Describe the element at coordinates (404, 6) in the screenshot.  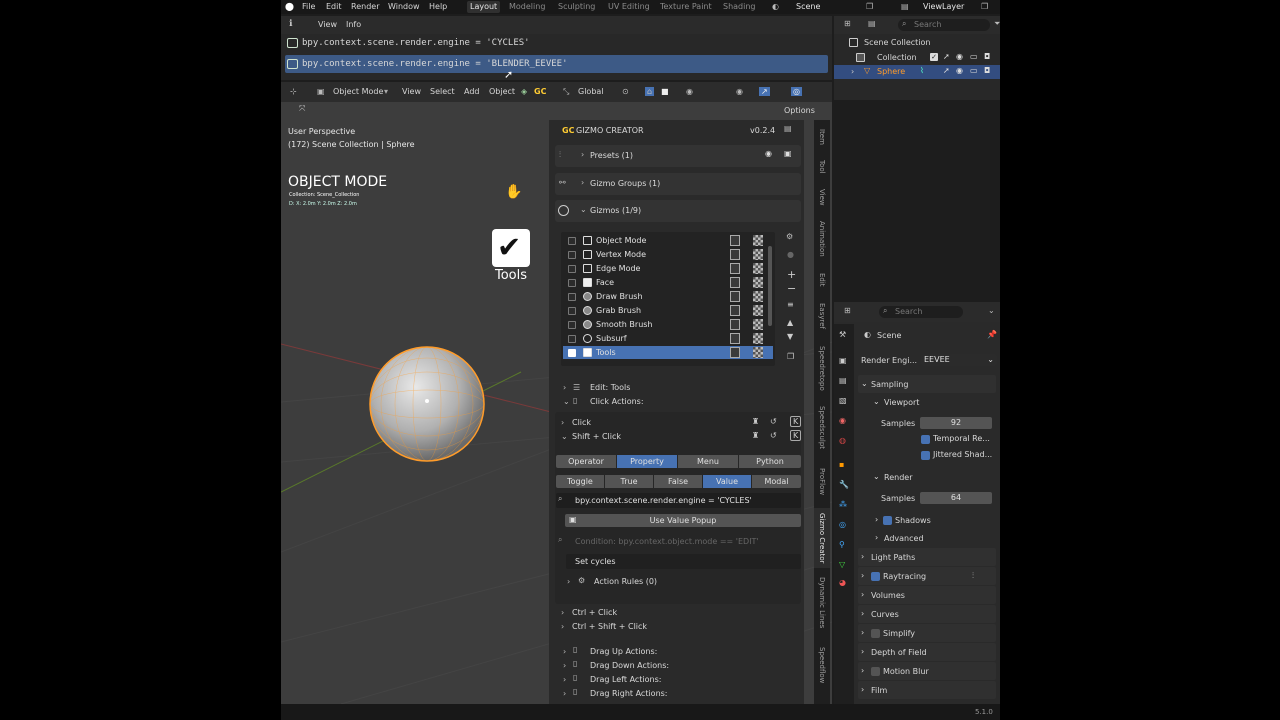
I see `menu-window: Window` at that location.